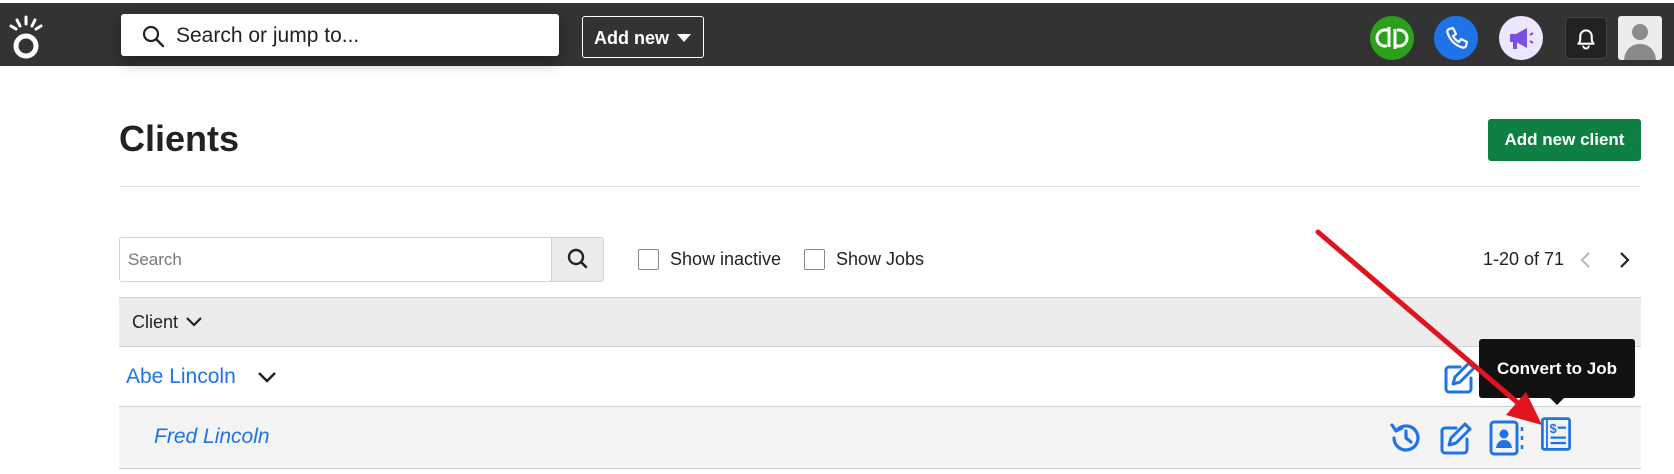 This screenshot has height=474, width=1674. I want to click on add-new-dropdown-button: Add new, so click(643, 37).